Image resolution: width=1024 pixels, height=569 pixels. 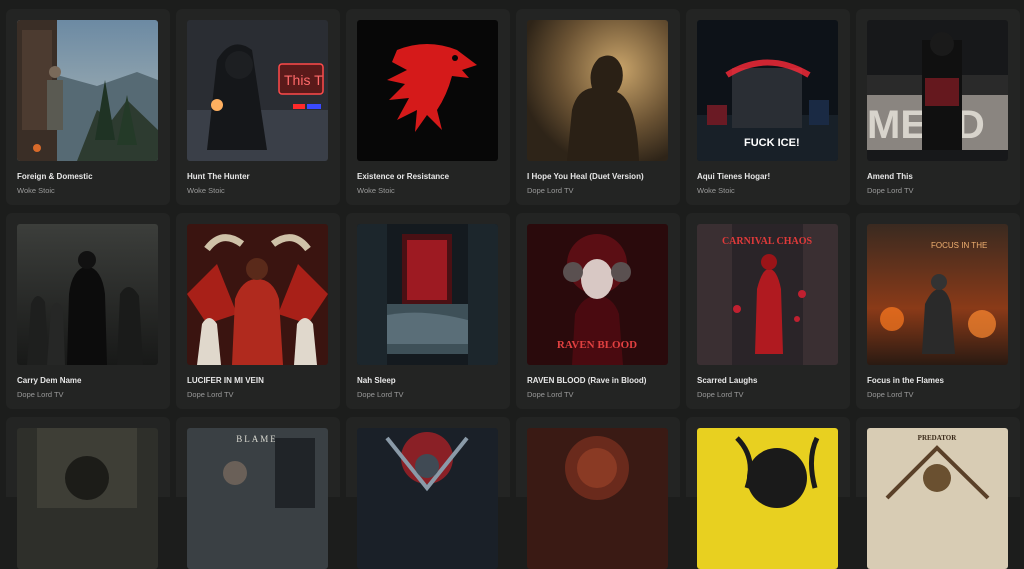 I want to click on album-card: Foreign & Domestic Woke Stoic, so click(x=88, y=107).